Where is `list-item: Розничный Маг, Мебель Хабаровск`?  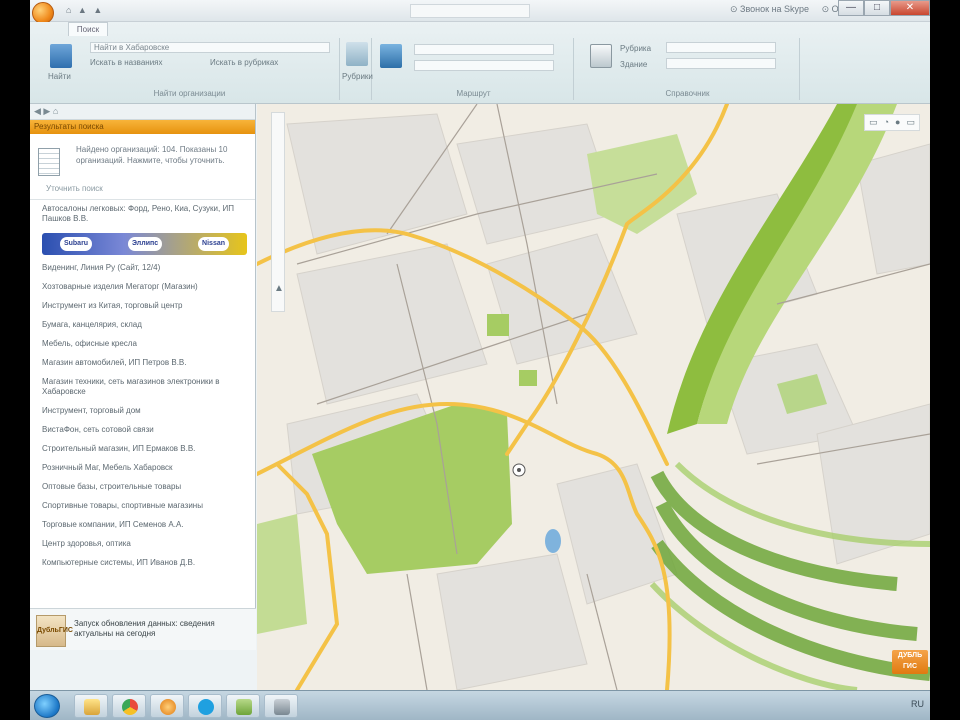
list-item: Розничный Маг, Мебель Хабаровск is located at coordinates (144, 468).